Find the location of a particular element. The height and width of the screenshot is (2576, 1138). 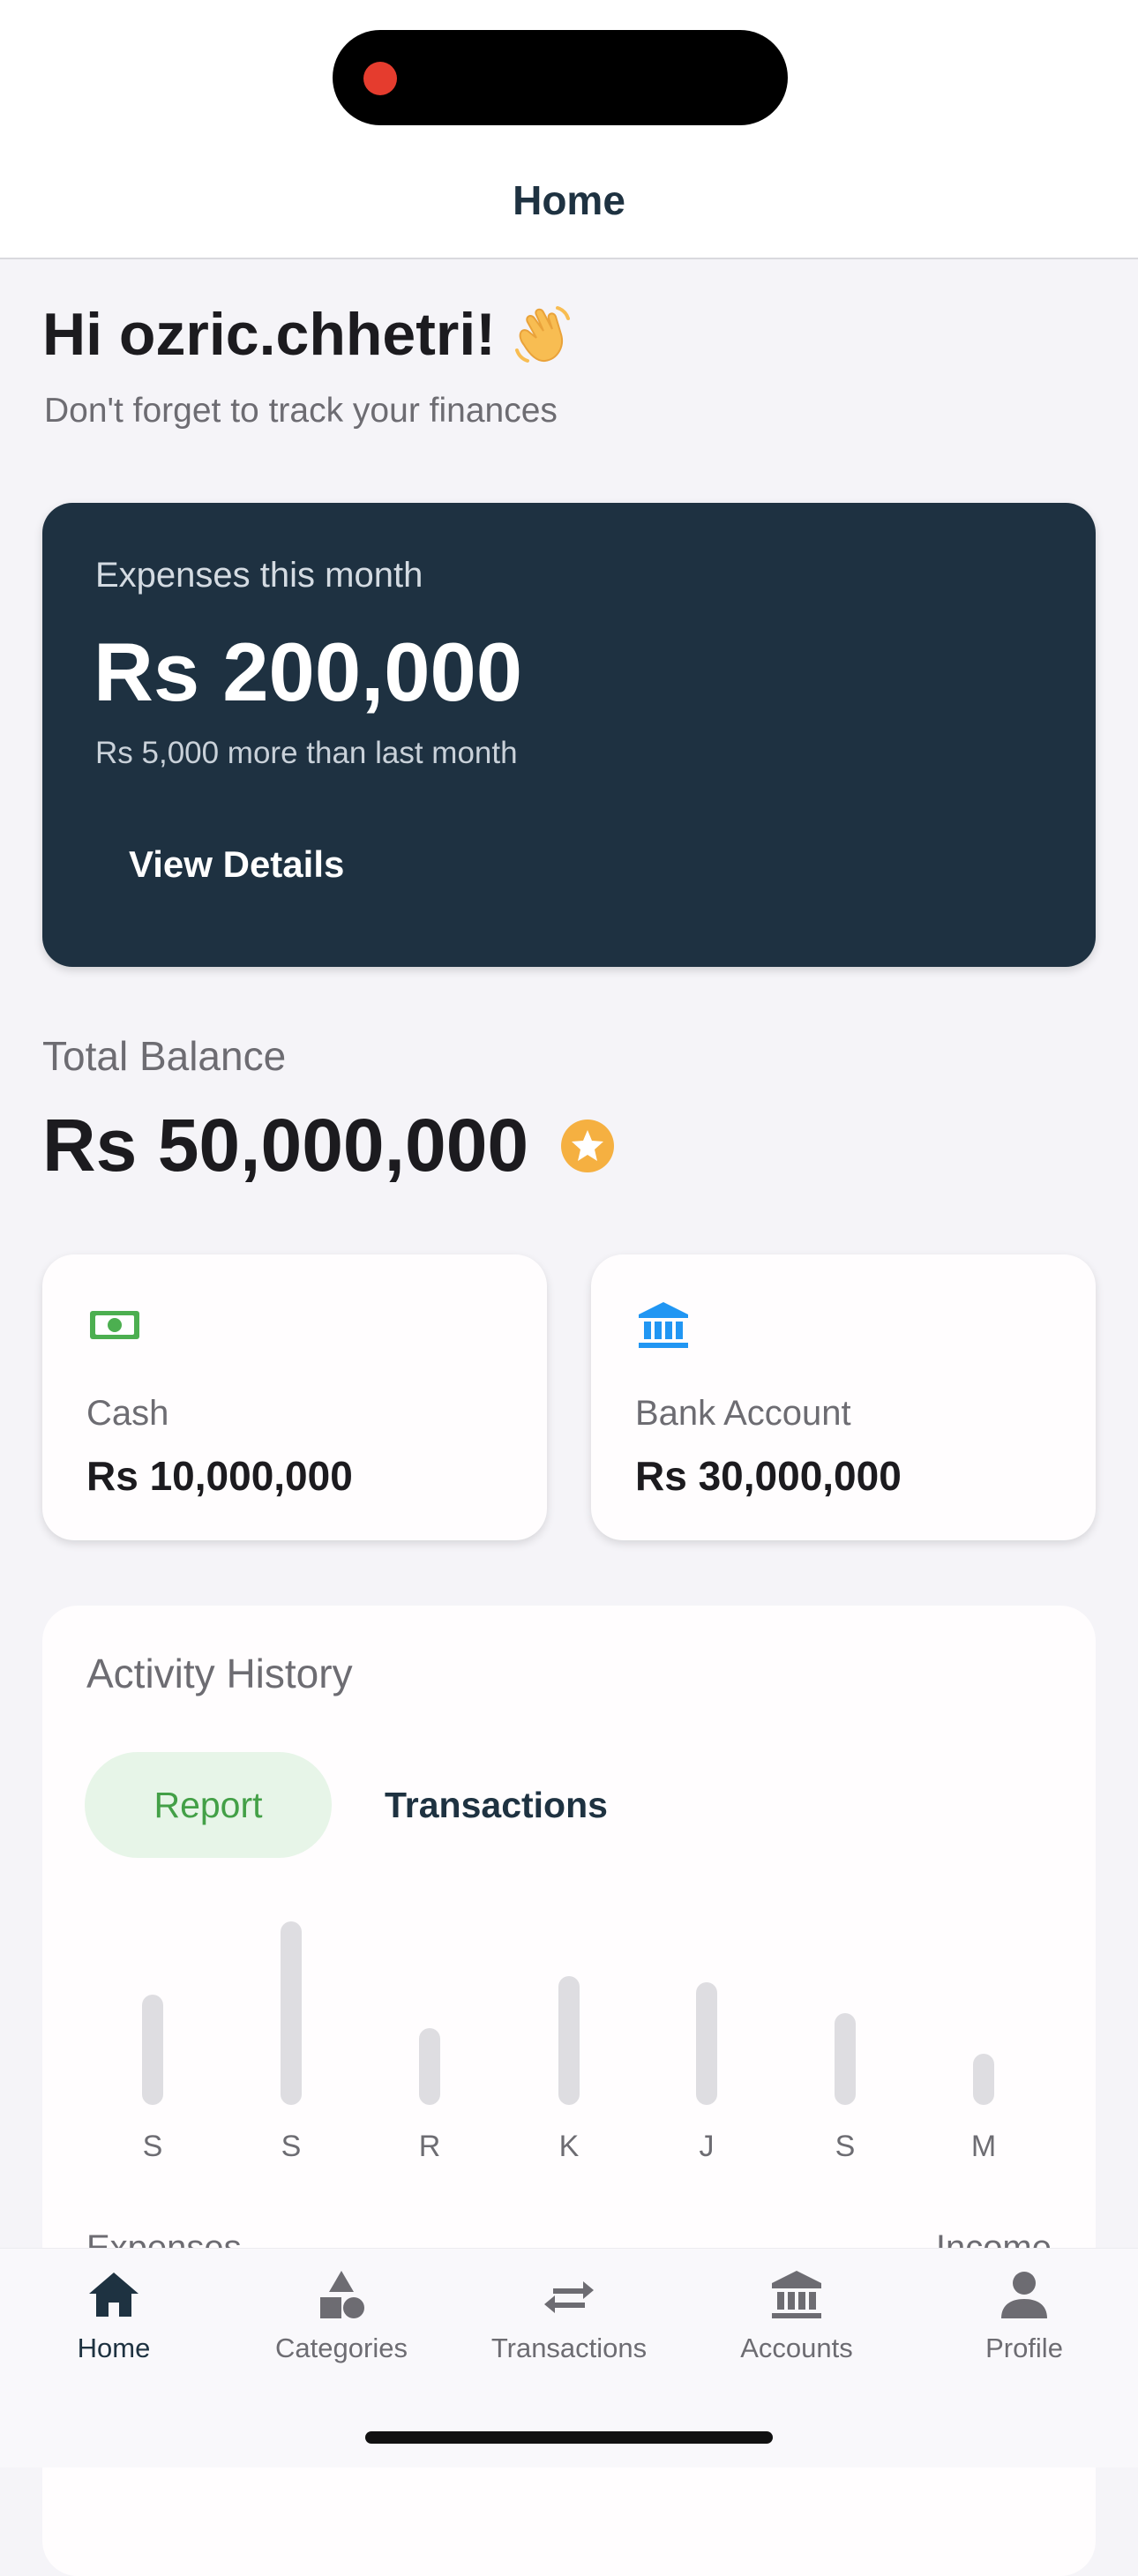

cash-icon is located at coordinates (114, 1325).